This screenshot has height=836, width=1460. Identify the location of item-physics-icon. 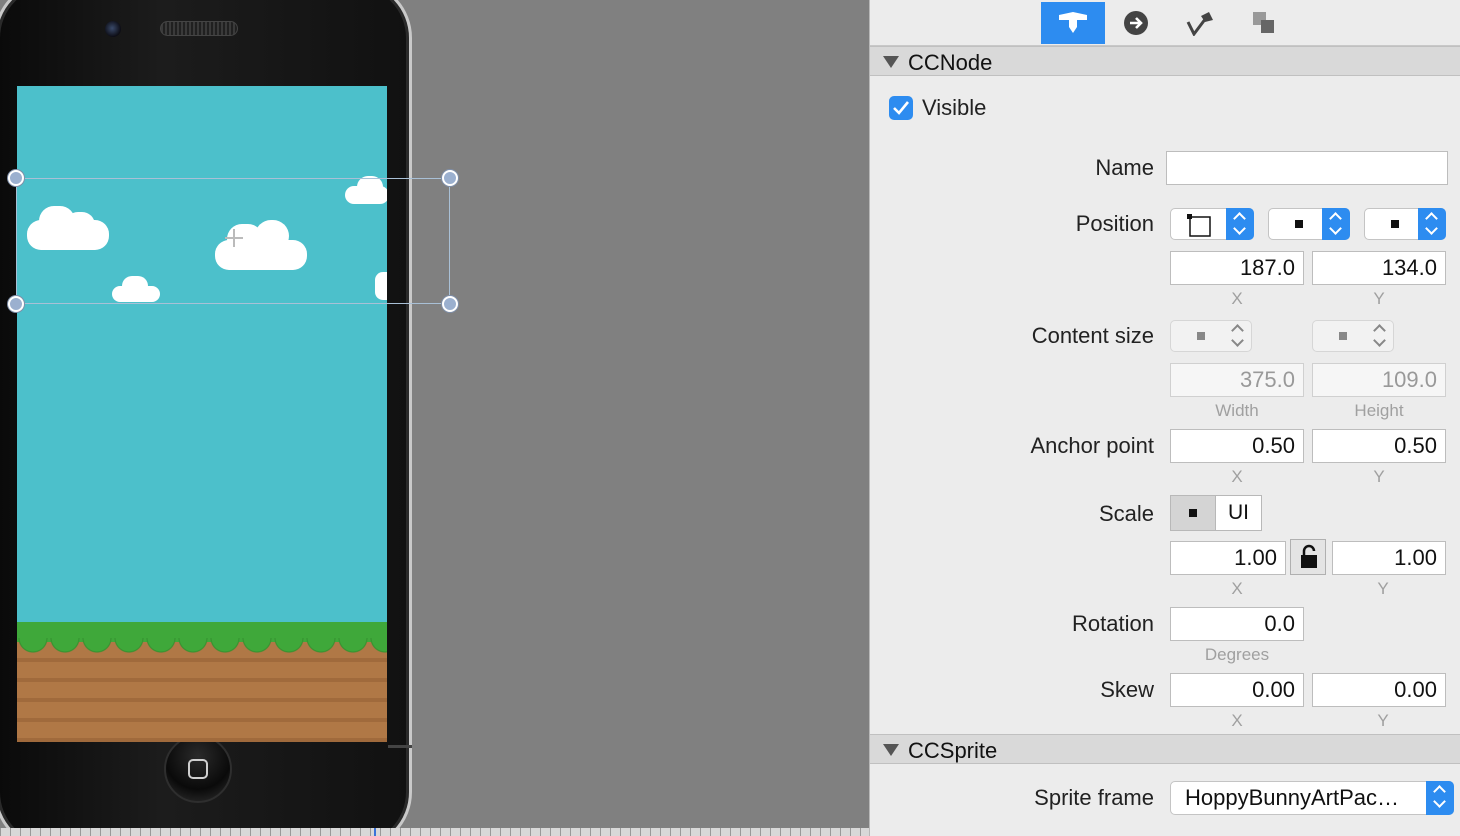
(1199, 24).